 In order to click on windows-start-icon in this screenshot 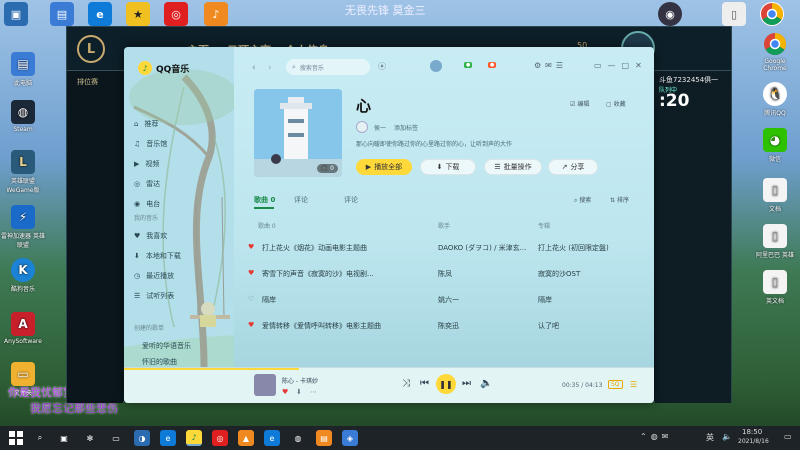, I will do `click(16, 438)`.